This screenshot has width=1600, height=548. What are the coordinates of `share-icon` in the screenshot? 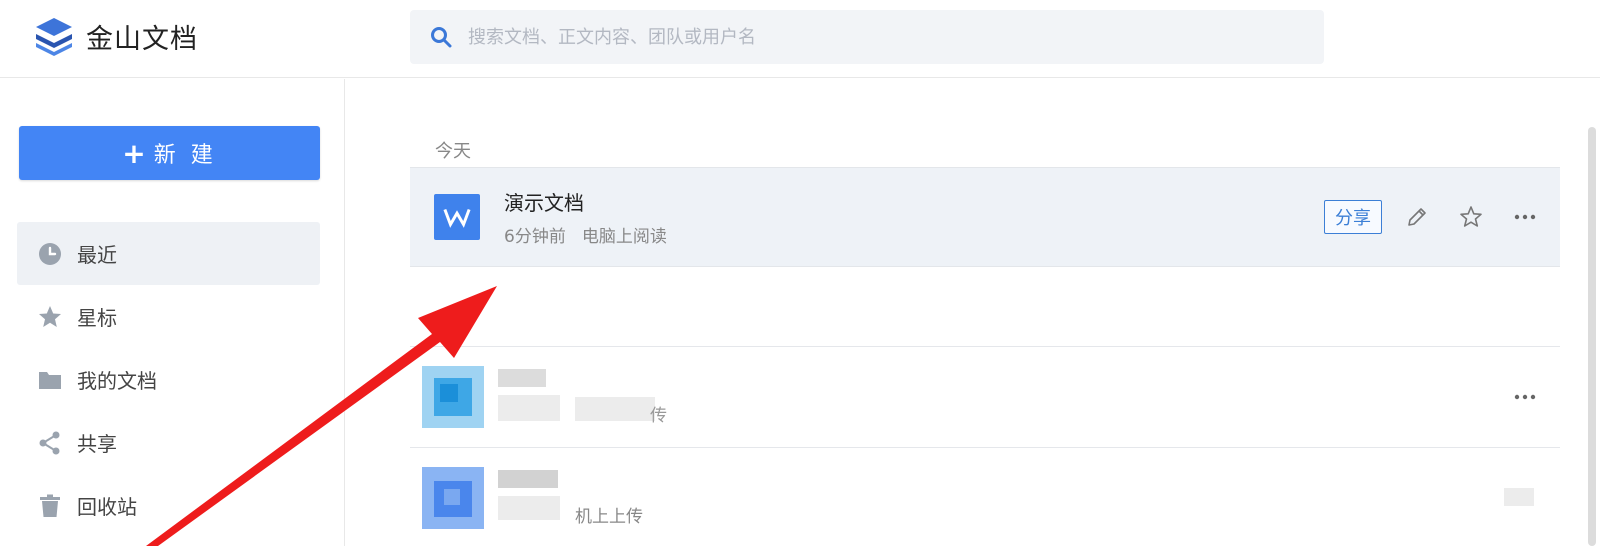 It's located at (49, 442).